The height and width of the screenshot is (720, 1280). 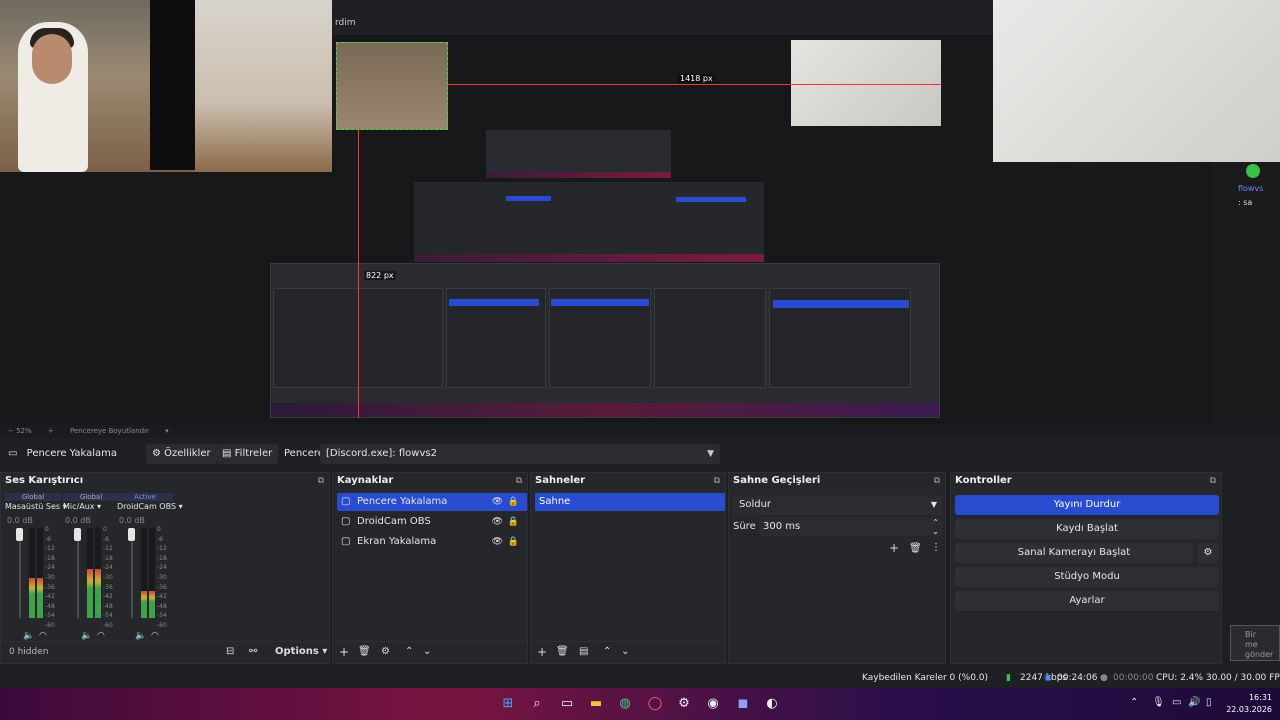 I want to click on source-label: Pencere Yakalama, so click(x=402, y=501).